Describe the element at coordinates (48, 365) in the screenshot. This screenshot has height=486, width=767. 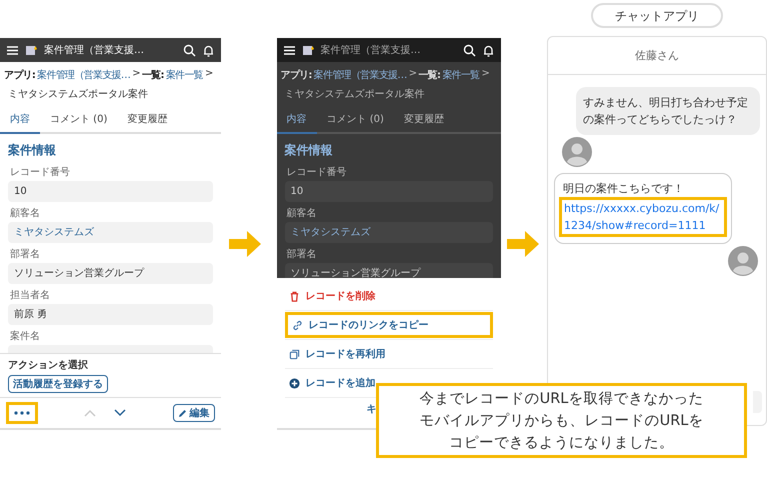
I see `action-label: アクションを選択` at that location.